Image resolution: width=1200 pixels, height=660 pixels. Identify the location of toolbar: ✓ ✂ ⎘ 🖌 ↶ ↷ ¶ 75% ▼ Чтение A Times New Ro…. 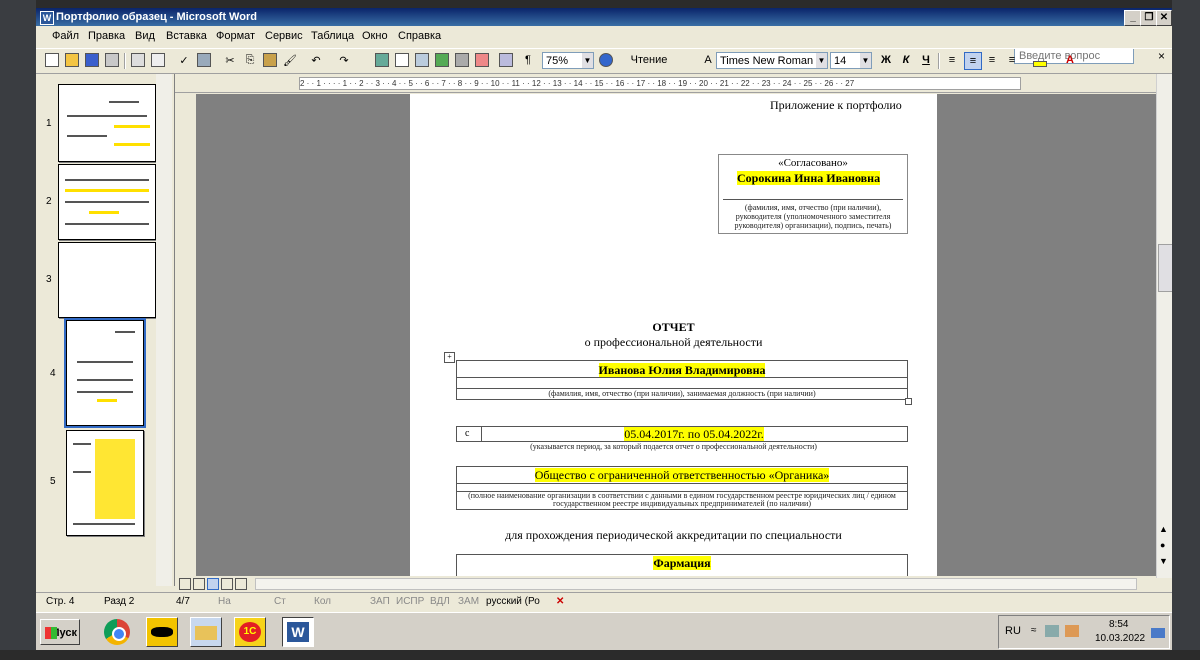
(604, 61).